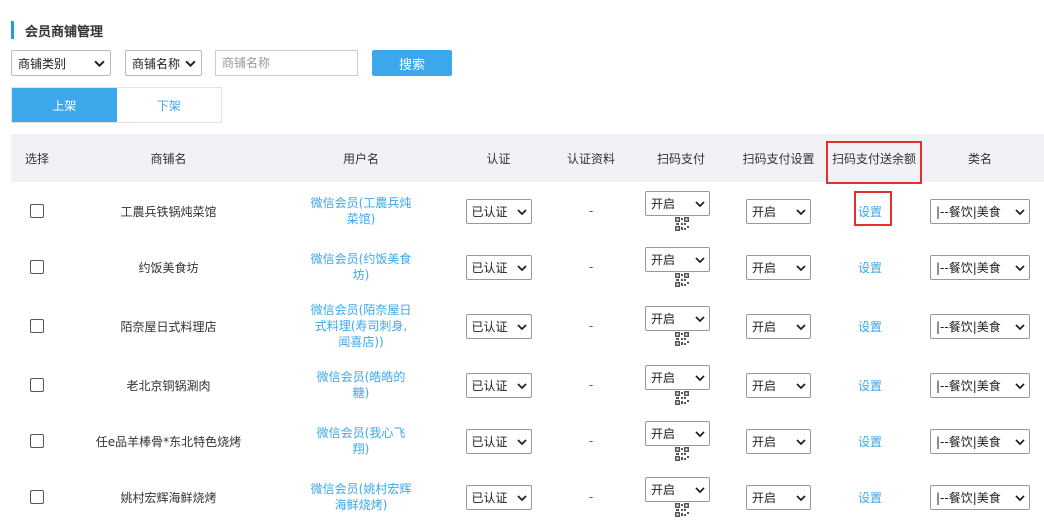 The height and width of the screenshot is (522, 1044). Describe the element at coordinates (168, 267) in the screenshot. I see `shop-name: 约饭美食坊` at that location.